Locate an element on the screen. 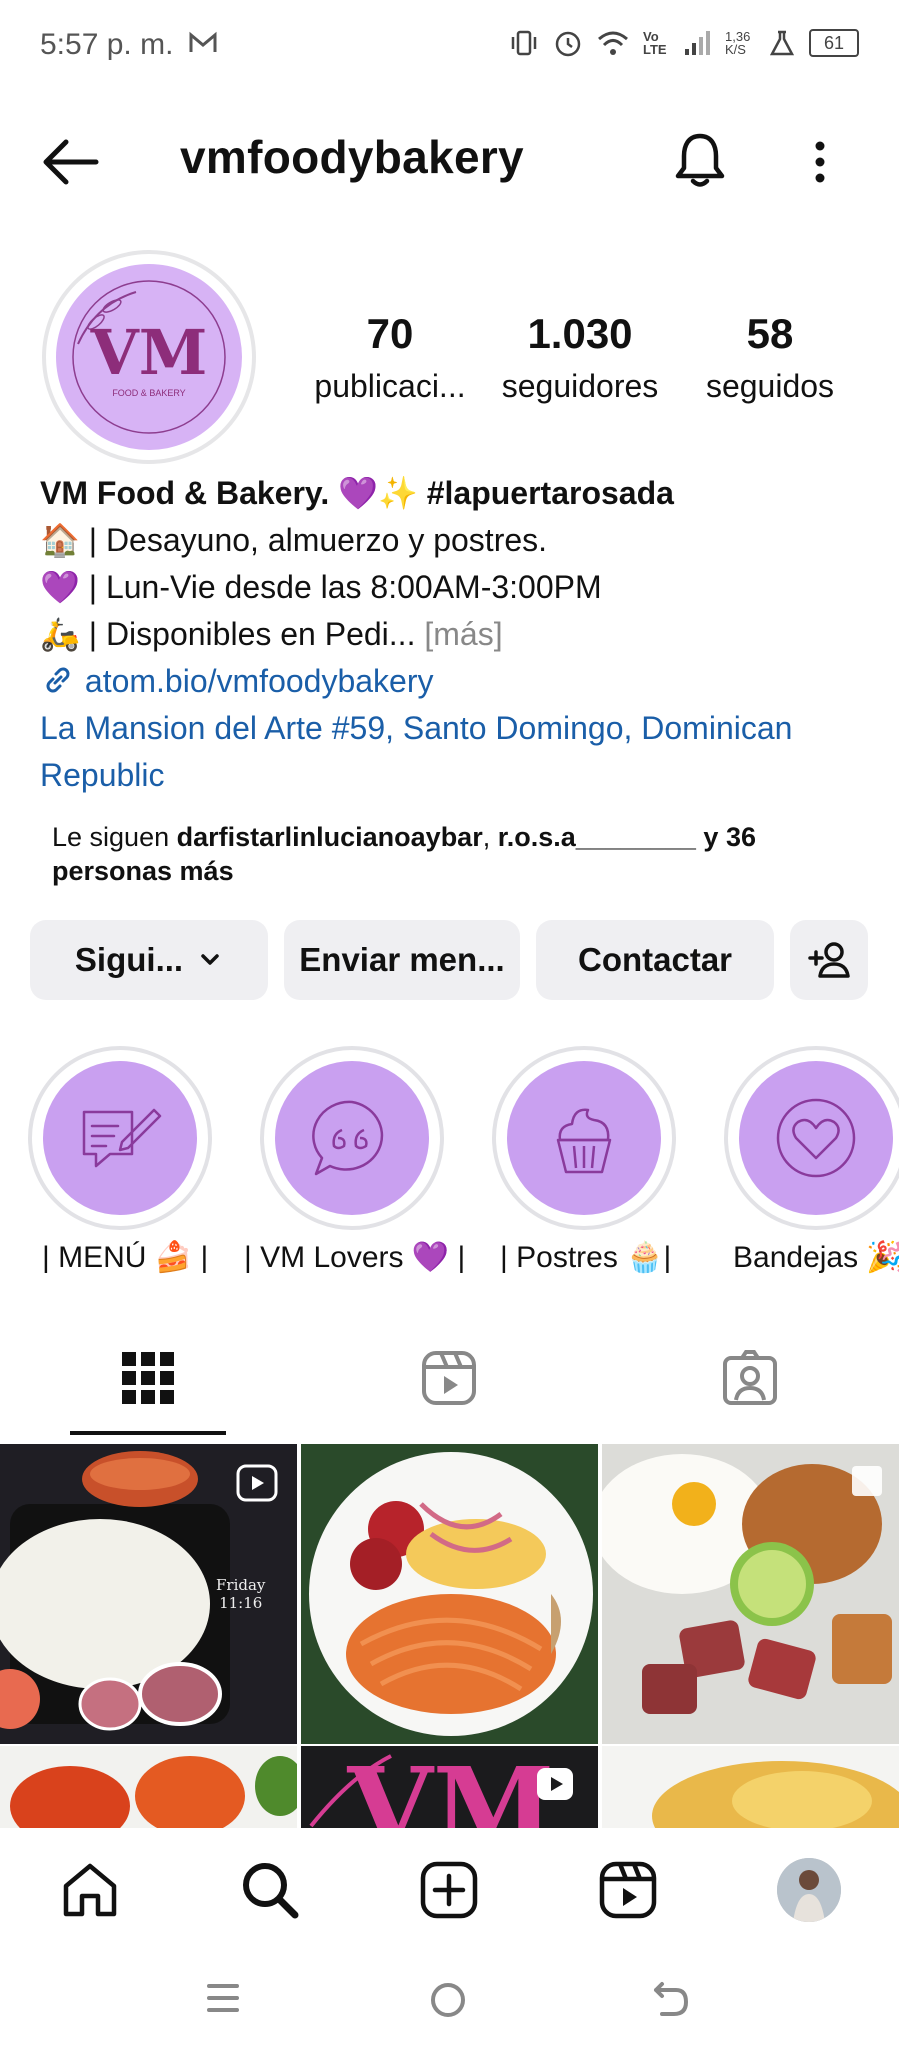  menu-chat-icon is located at coordinates (122, 1138).